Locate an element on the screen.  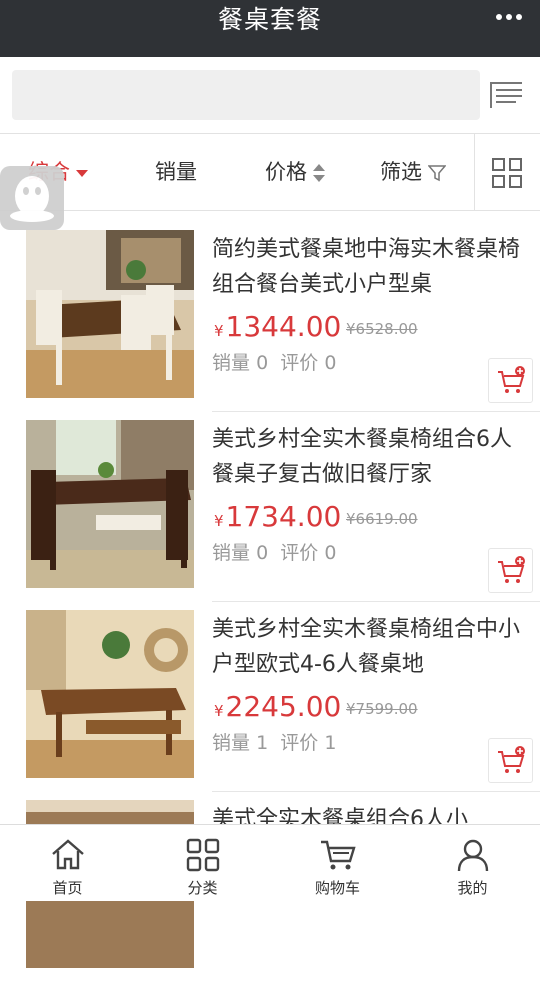
tab-category: 分类 is located at coordinates (202, 863).